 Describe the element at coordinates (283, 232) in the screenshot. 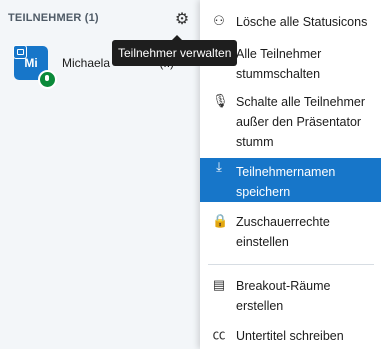

I see `menu-item-label: Zuschauerrechte einstellen` at that location.